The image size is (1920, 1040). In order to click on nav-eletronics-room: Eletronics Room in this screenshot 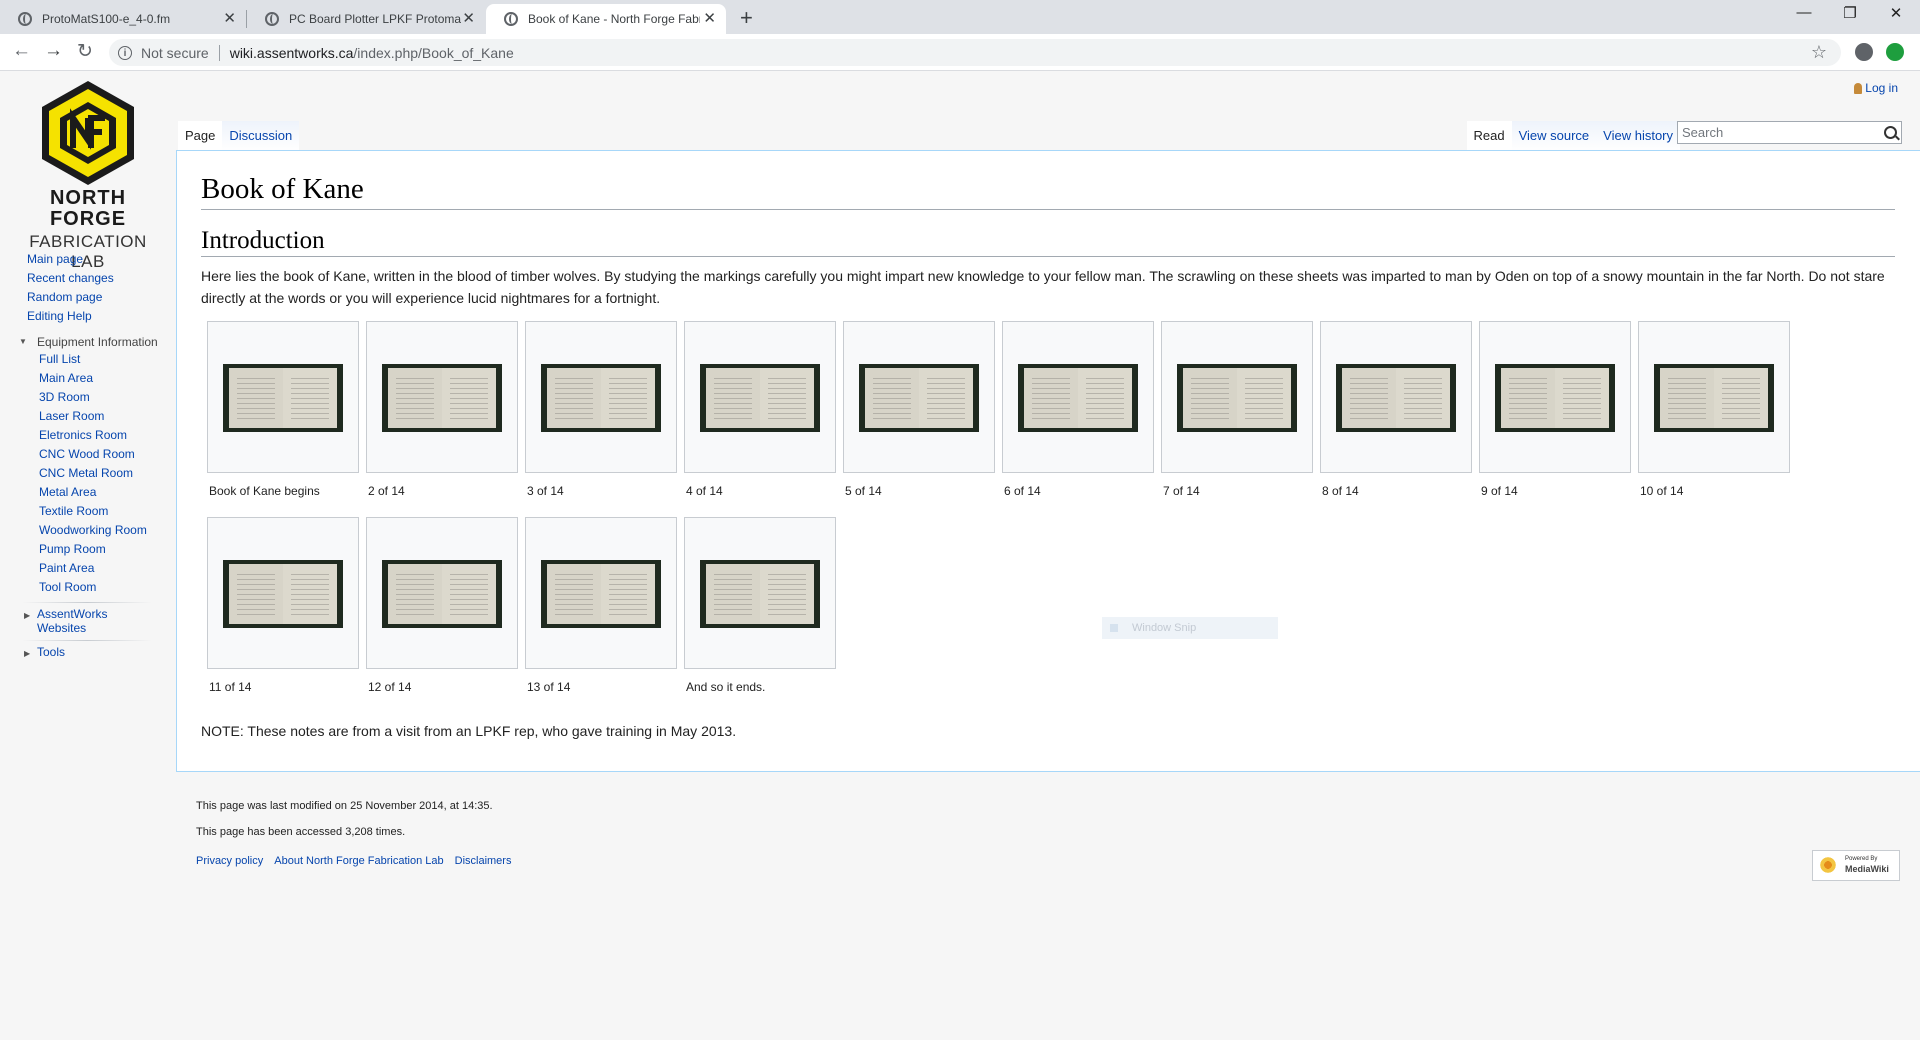, I will do `click(107, 435)`.